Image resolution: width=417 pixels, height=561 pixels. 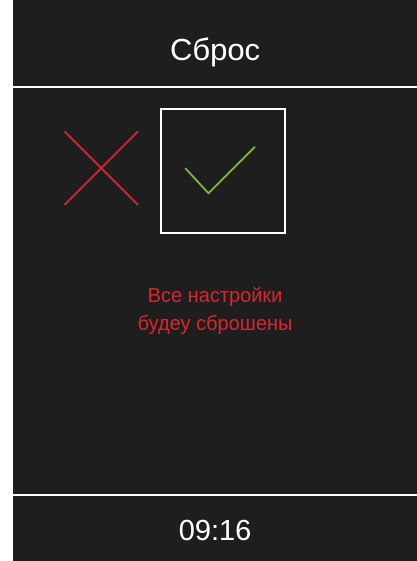 I want to click on warning-line-1: Все настройки, so click(x=215, y=296).